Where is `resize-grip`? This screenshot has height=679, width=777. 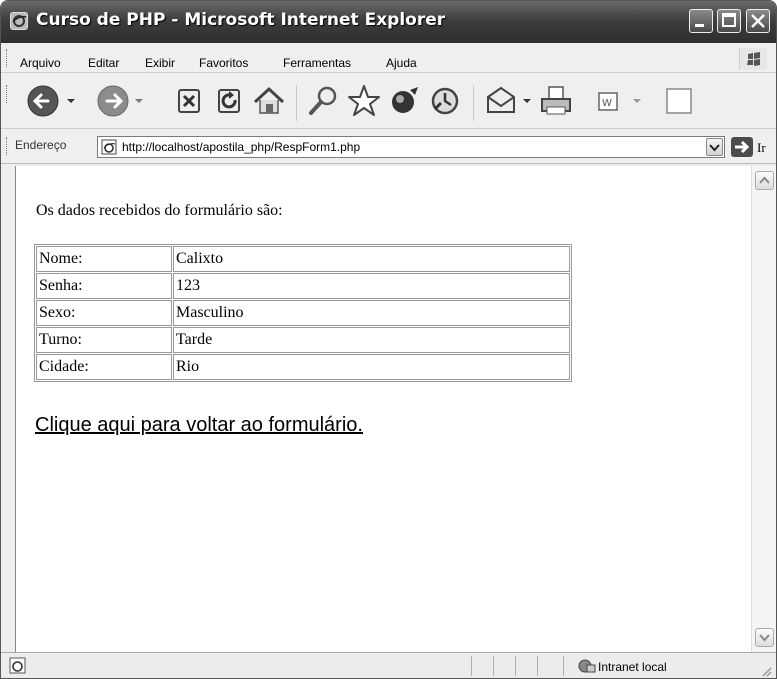 resize-grip is located at coordinates (766, 670).